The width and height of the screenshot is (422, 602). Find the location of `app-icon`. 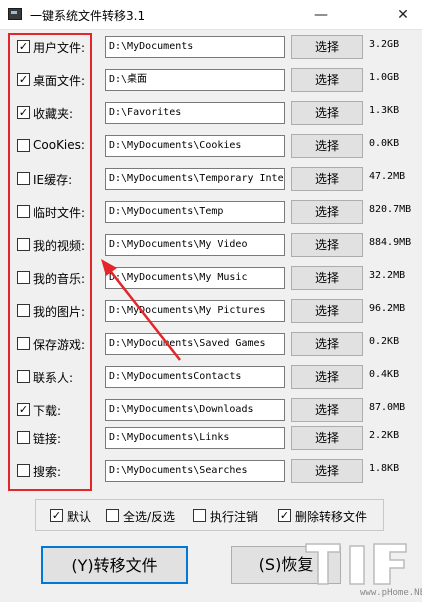

app-icon is located at coordinates (15, 14).